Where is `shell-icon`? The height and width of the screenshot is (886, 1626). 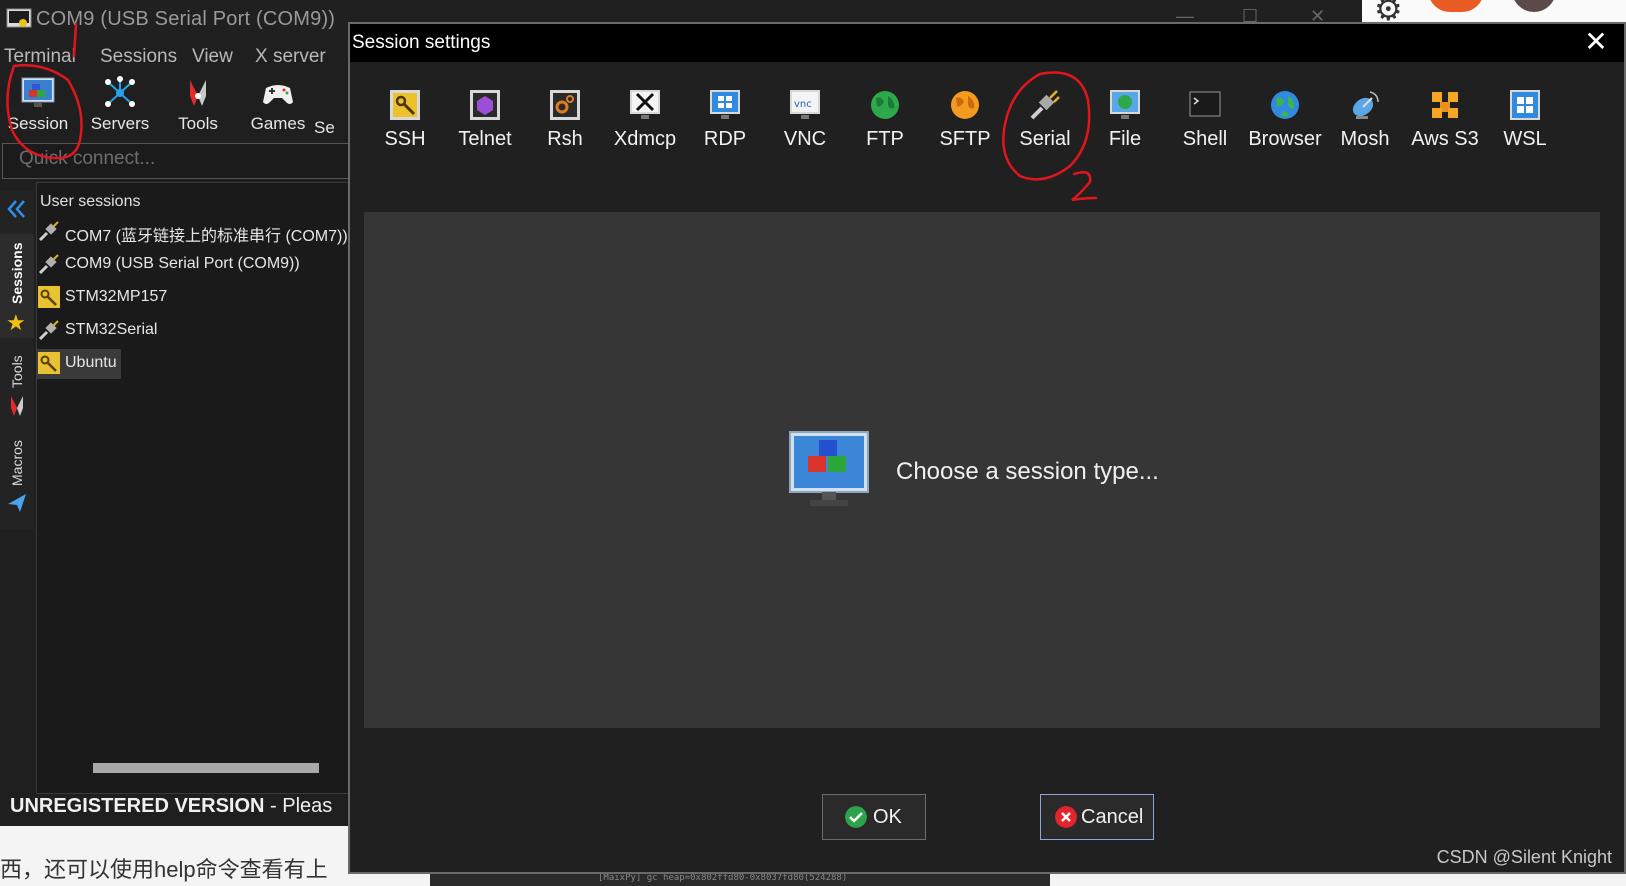 shell-icon is located at coordinates (1205, 104).